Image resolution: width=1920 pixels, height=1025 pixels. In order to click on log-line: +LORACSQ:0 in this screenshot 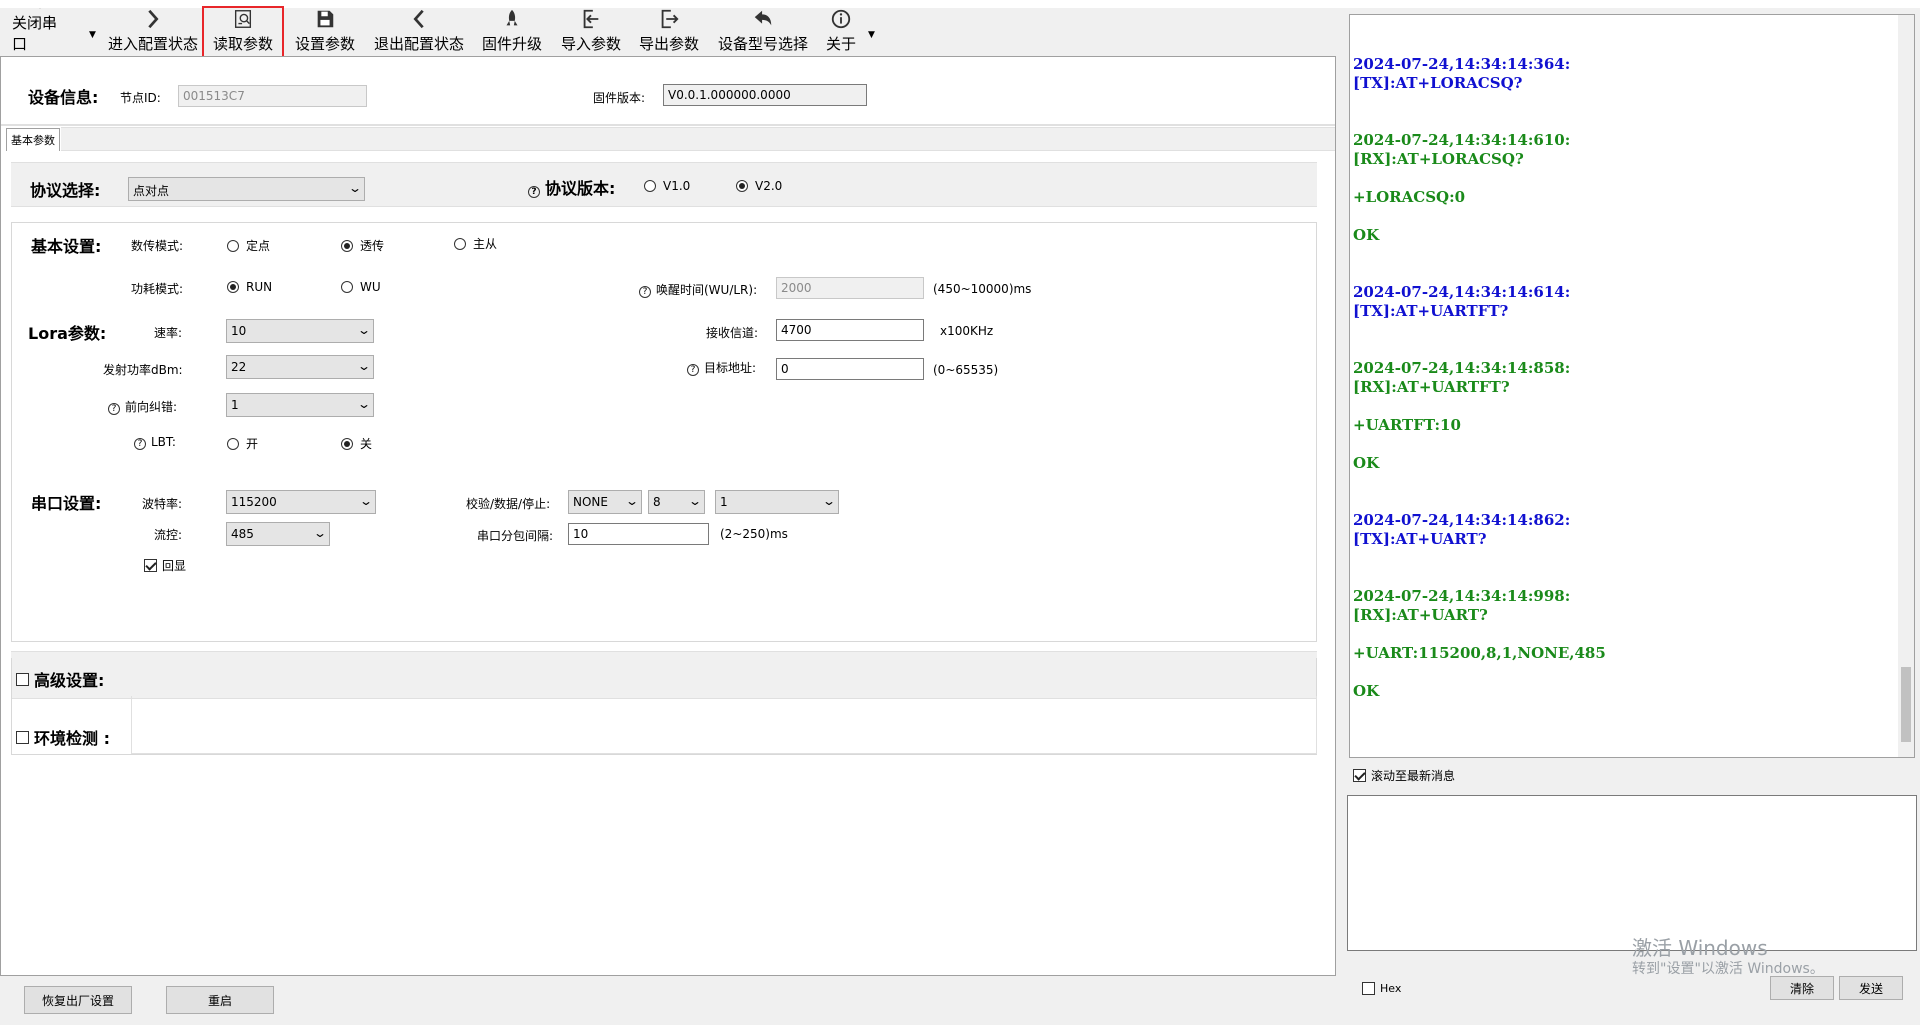, I will do `click(1409, 197)`.